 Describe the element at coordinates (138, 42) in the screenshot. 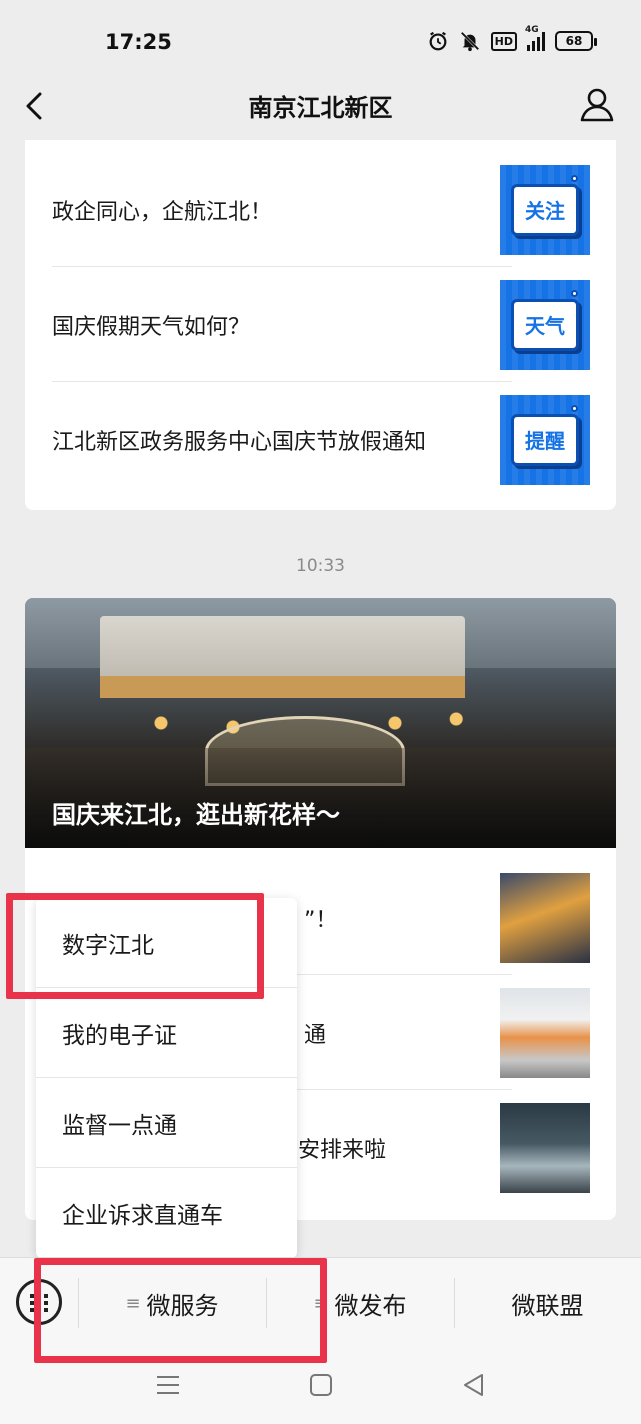

I see `status-time: 17:25` at that location.